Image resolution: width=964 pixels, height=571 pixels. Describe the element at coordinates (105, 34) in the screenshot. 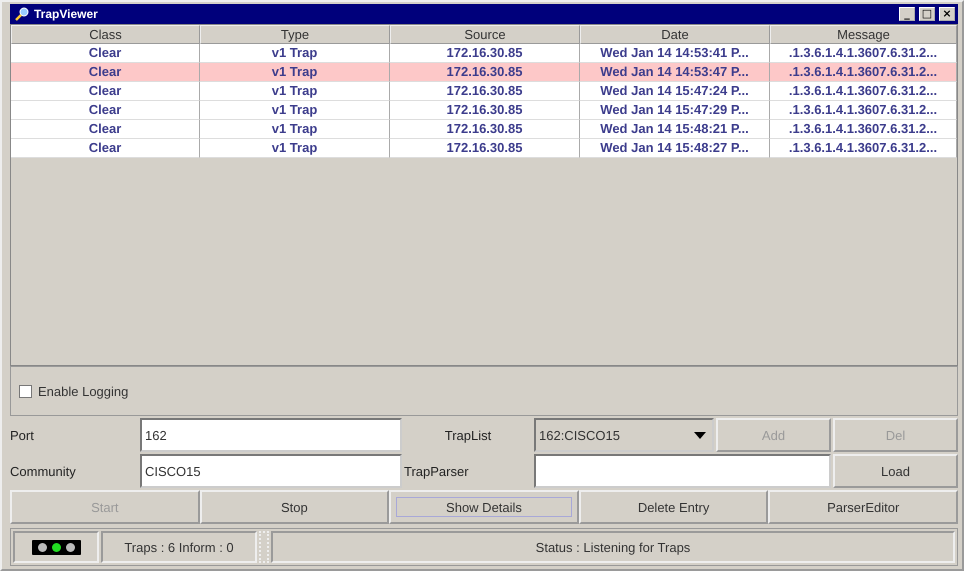

I see `column-header: Class` at that location.